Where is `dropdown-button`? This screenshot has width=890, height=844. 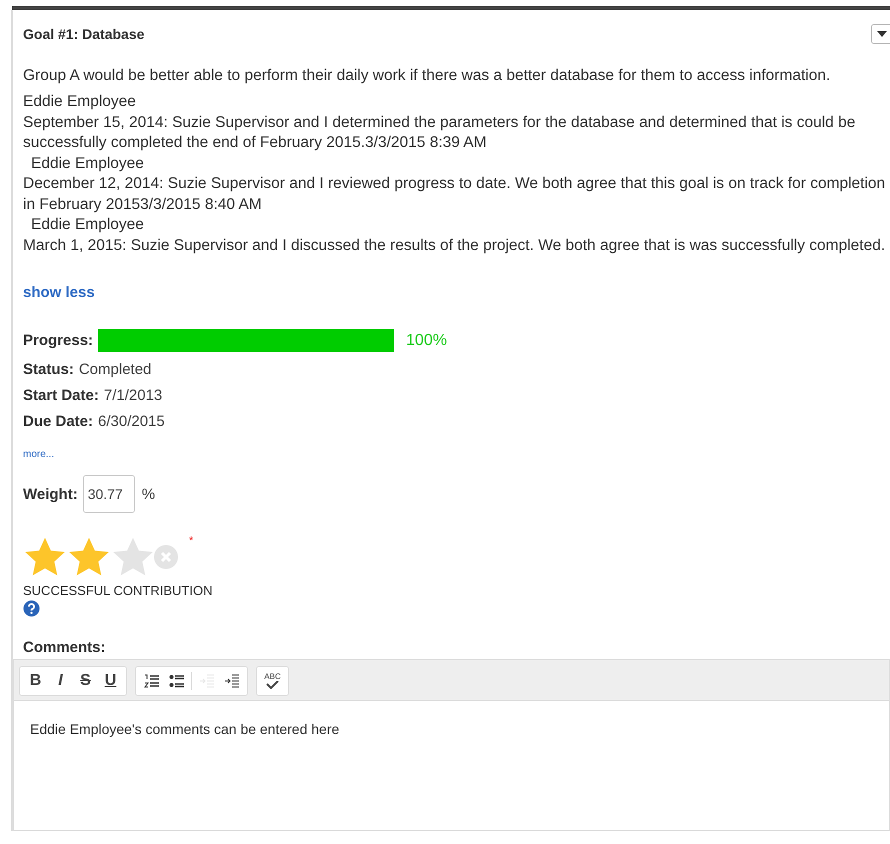 dropdown-button is located at coordinates (880, 34).